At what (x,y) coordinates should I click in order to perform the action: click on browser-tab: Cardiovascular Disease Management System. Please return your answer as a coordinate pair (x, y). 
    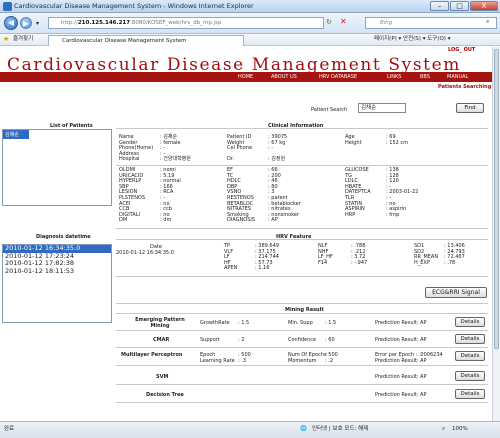
    Looking at the image, I should click on (146, 40).